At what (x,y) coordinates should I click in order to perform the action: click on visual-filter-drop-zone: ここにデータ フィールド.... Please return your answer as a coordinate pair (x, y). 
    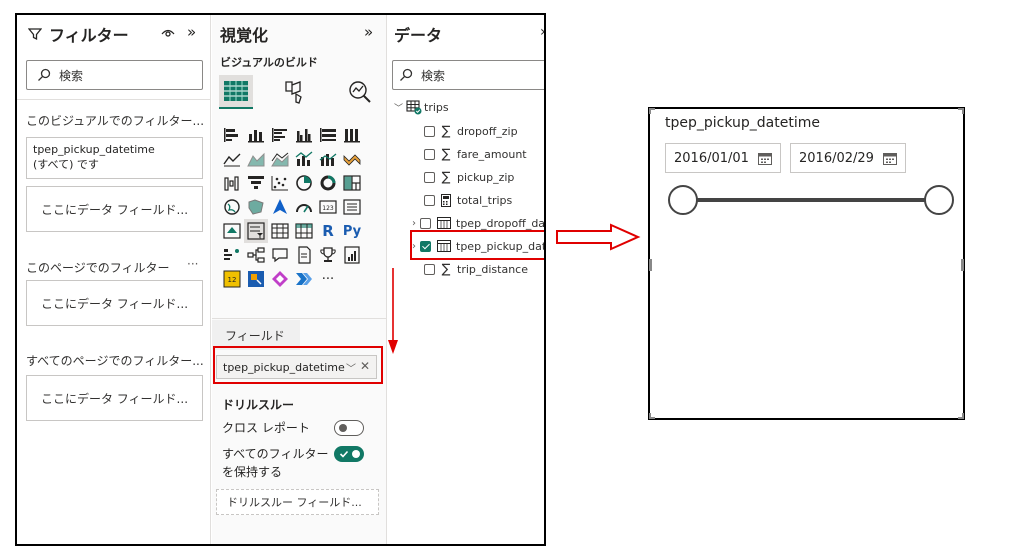
    Looking at the image, I should click on (114, 209).